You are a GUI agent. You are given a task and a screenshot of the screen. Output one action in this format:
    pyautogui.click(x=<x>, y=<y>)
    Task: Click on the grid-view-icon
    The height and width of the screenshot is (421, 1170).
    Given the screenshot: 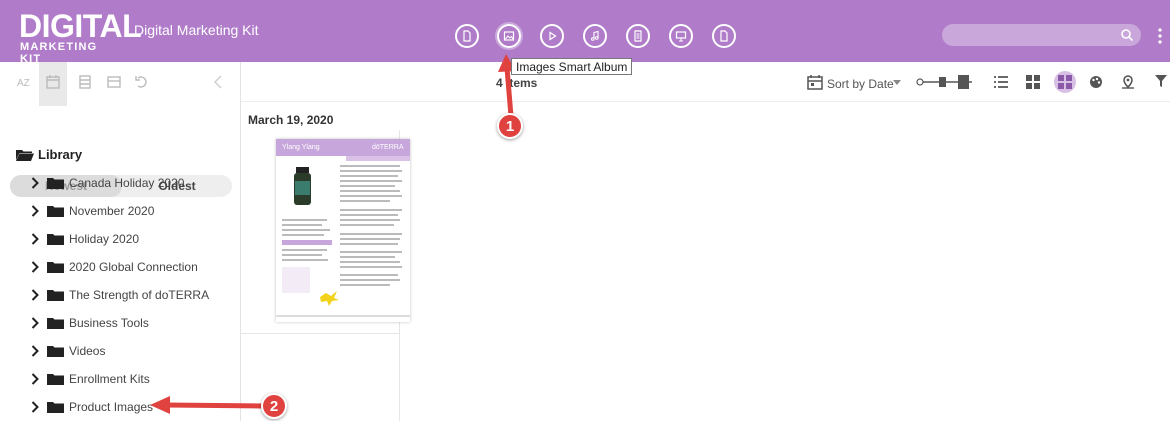 What is the action you would take?
    pyautogui.click(x=1033, y=82)
    